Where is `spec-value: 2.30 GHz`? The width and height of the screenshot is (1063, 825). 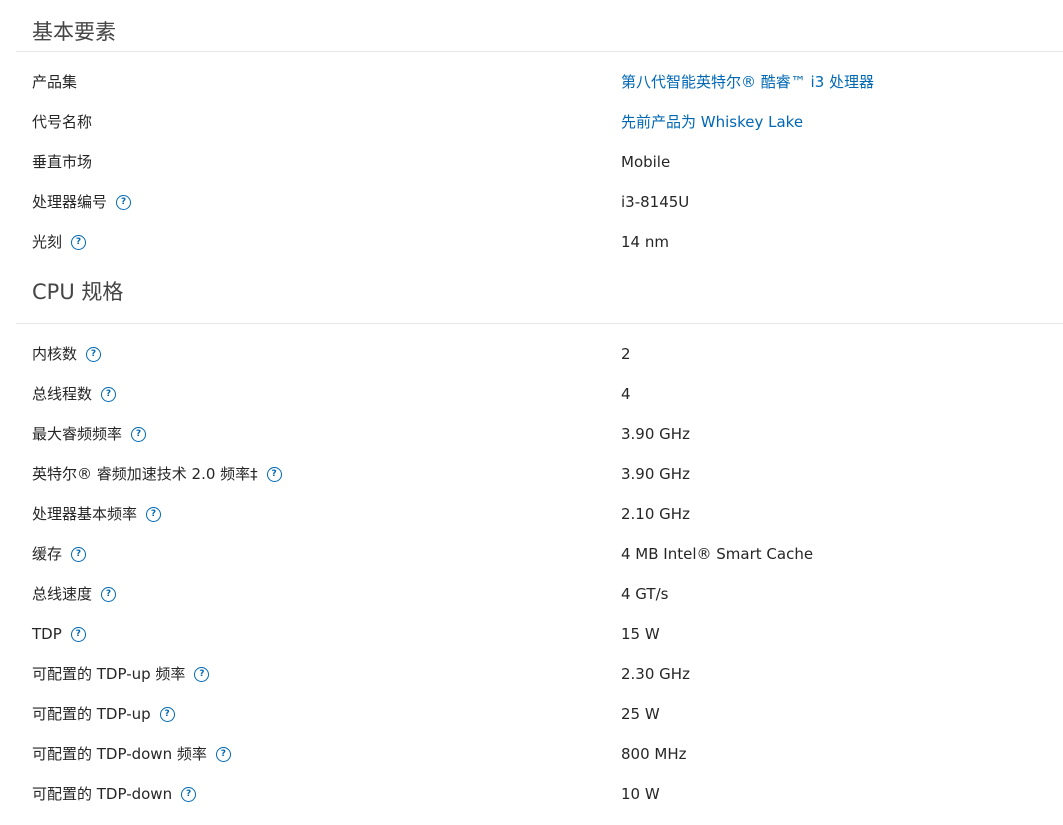 spec-value: 2.30 GHz is located at coordinates (655, 674).